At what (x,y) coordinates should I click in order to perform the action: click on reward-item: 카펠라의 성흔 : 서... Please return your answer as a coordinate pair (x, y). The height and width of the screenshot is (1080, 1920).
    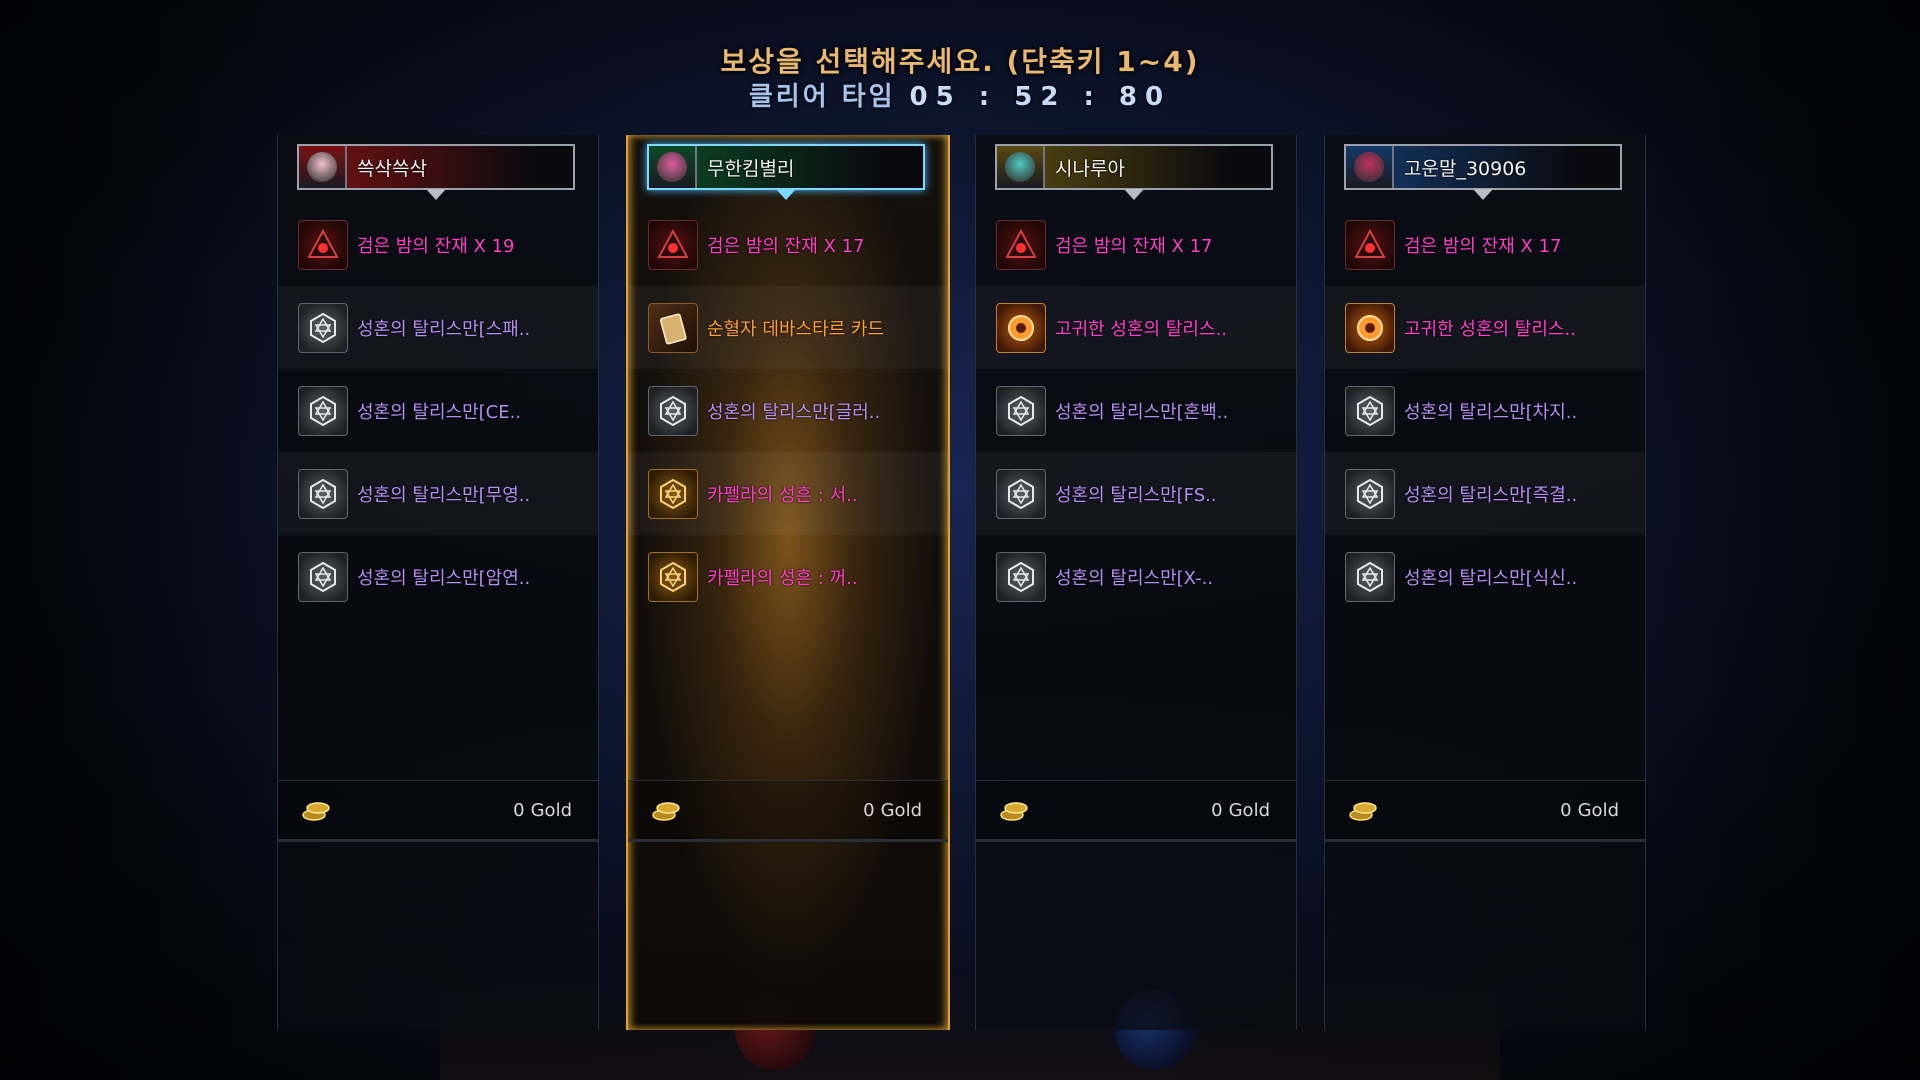
    Looking at the image, I should click on (788, 493).